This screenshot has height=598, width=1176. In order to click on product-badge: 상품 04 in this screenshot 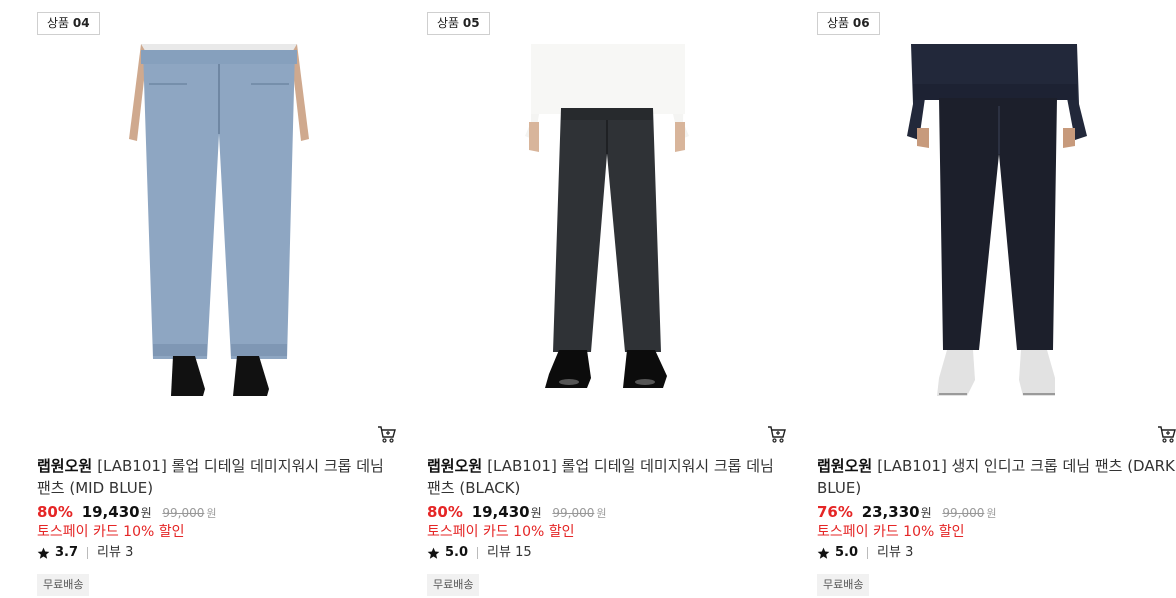, I will do `click(68, 23)`.